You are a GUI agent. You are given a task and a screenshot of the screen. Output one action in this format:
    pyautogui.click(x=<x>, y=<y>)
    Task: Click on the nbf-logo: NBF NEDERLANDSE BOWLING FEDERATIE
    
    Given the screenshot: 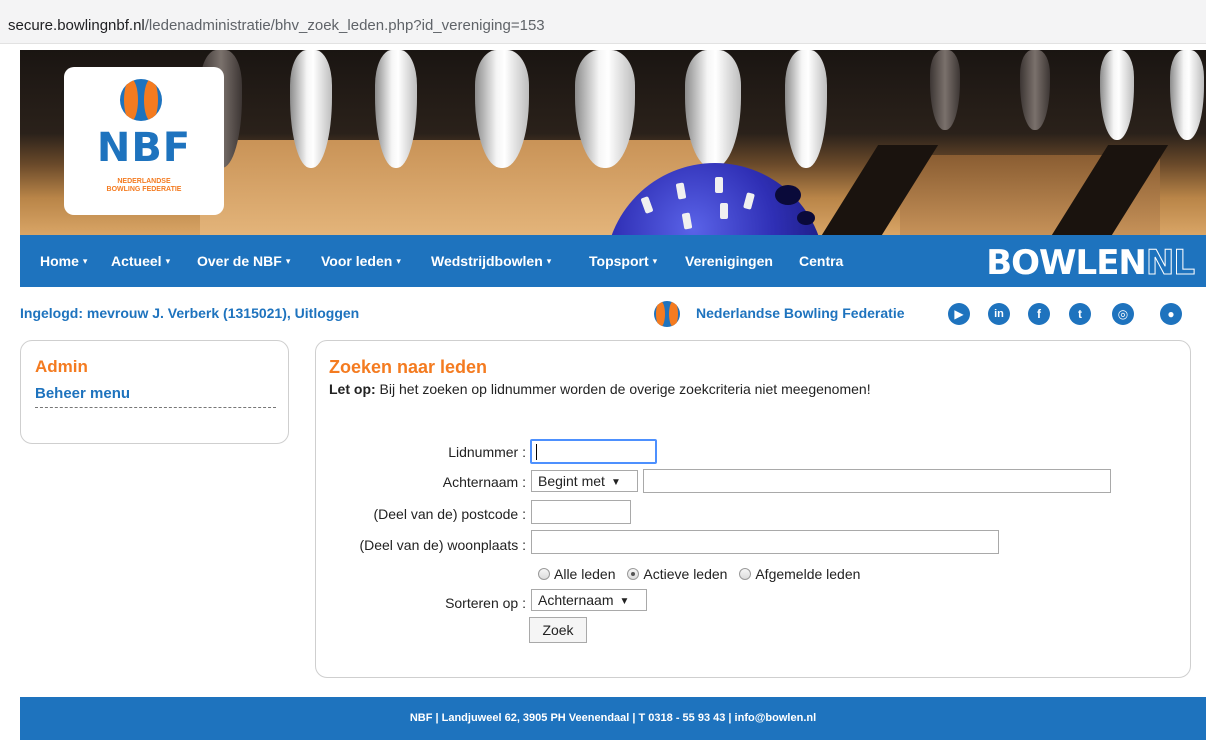 What is the action you would take?
    pyautogui.click(x=144, y=141)
    